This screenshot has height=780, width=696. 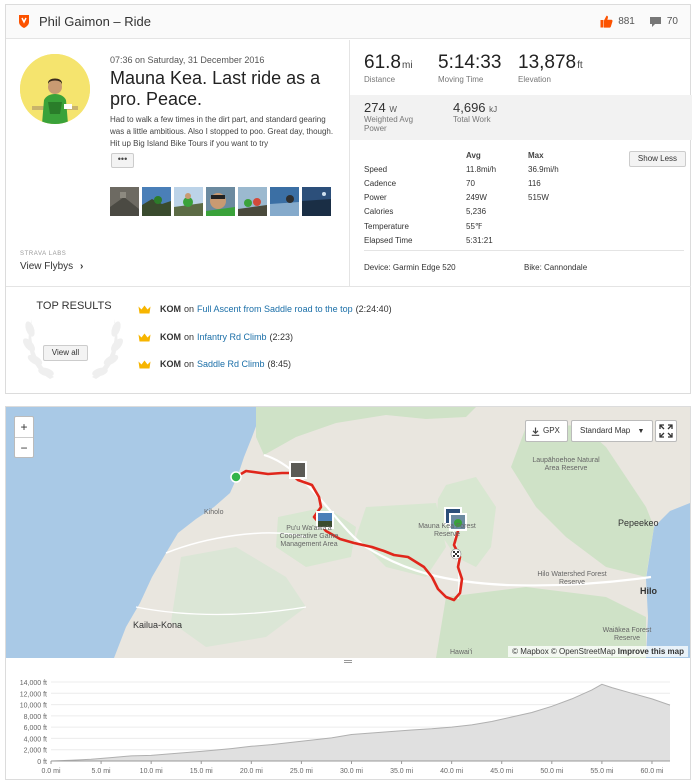 I want to click on map-label-pepeekeo: Pepeekeo, so click(x=638, y=523).